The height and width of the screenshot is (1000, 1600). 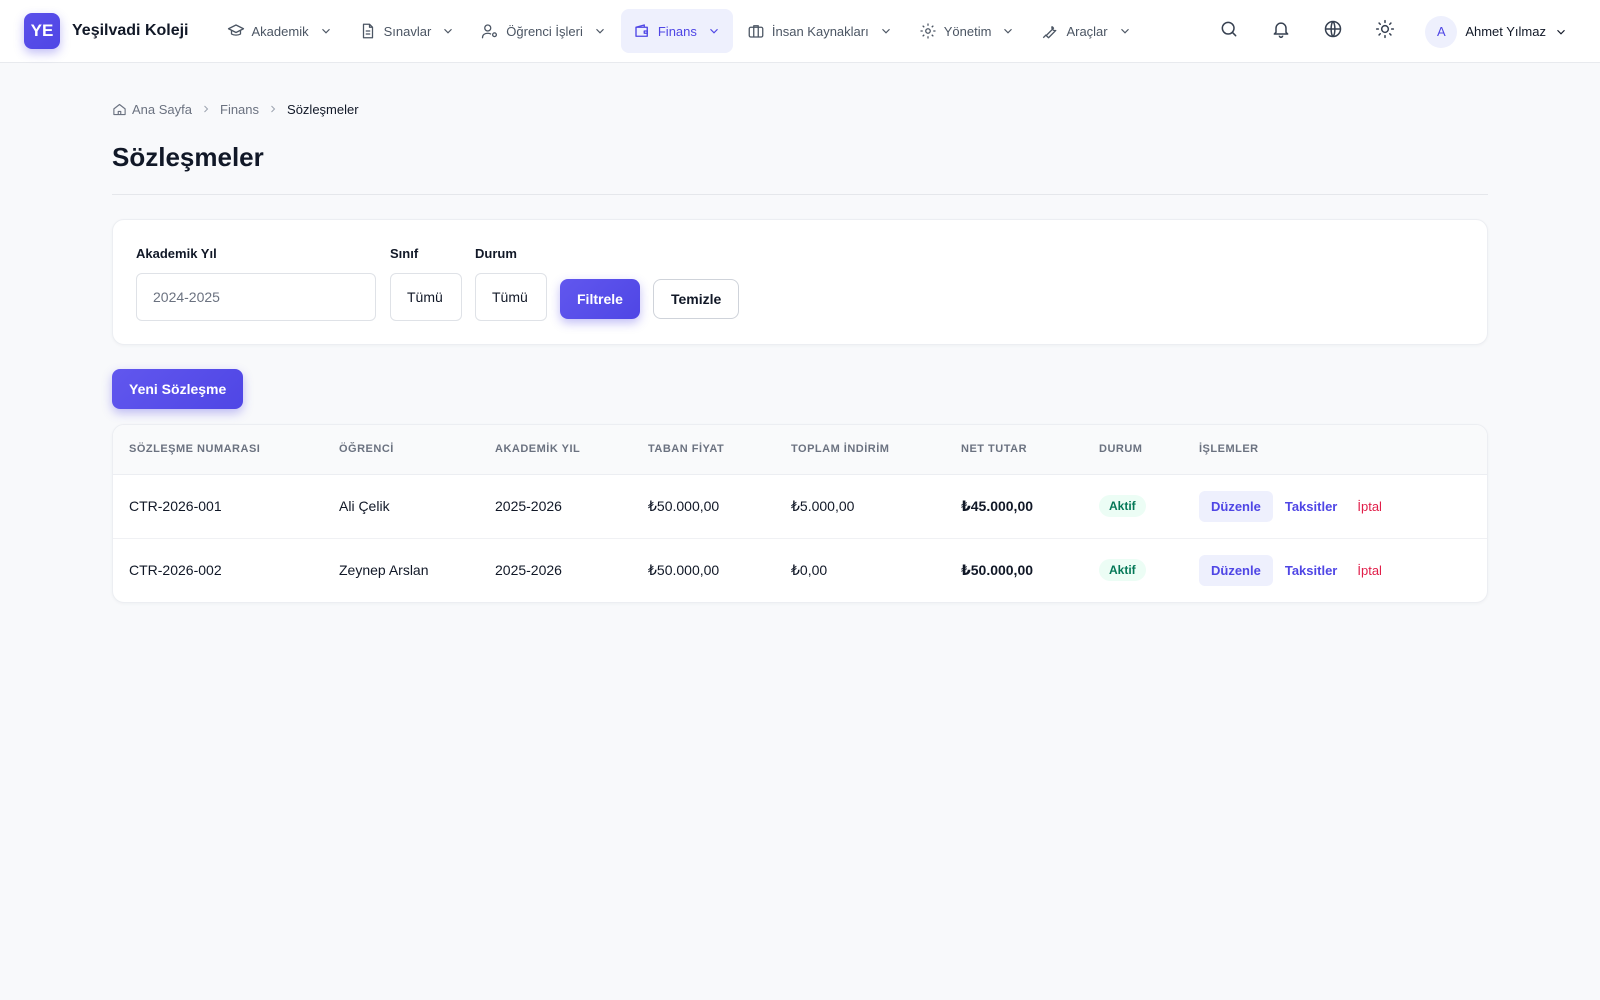 What do you see at coordinates (809, 569) in the screenshot?
I see `total-discount: ₺0,00` at bounding box center [809, 569].